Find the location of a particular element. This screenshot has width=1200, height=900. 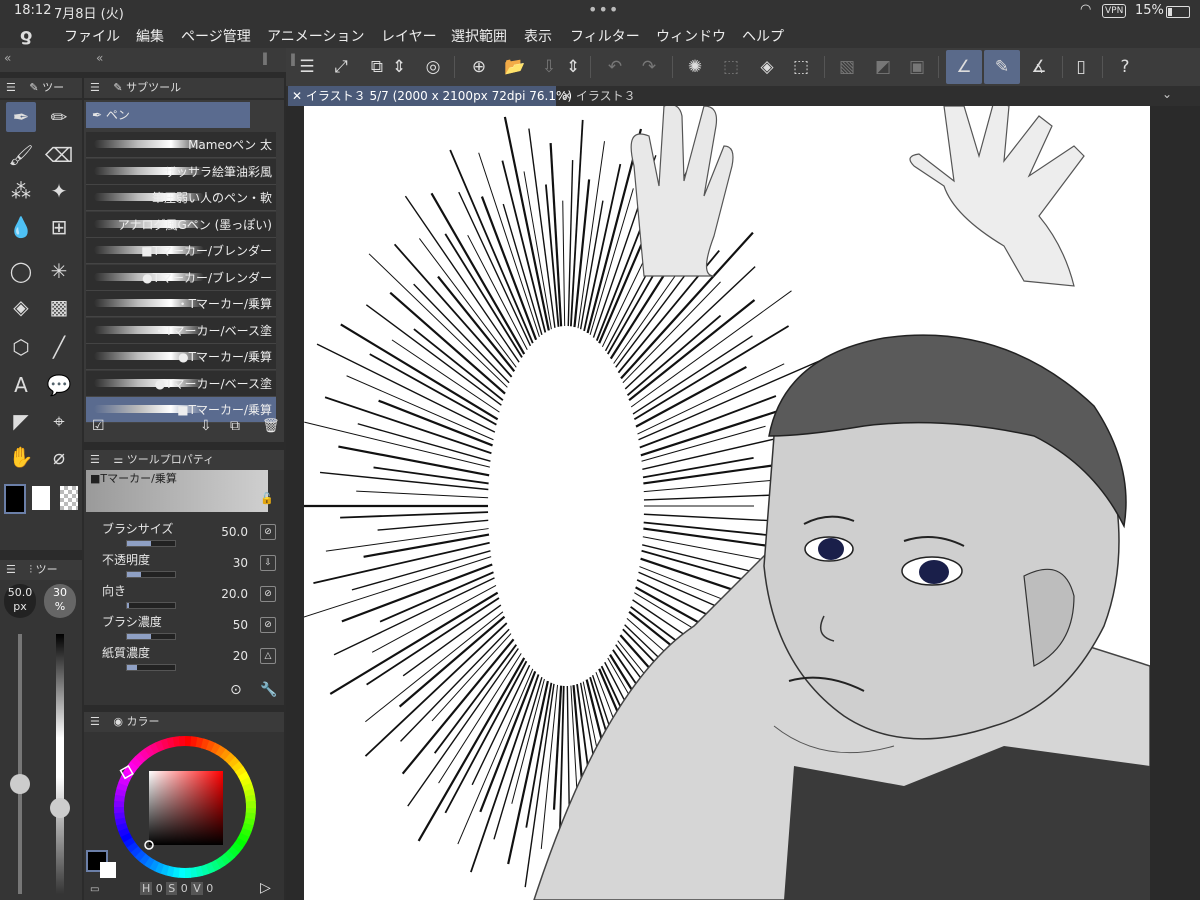

brush-item: Mameoペン 太 is located at coordinates (181, 145).